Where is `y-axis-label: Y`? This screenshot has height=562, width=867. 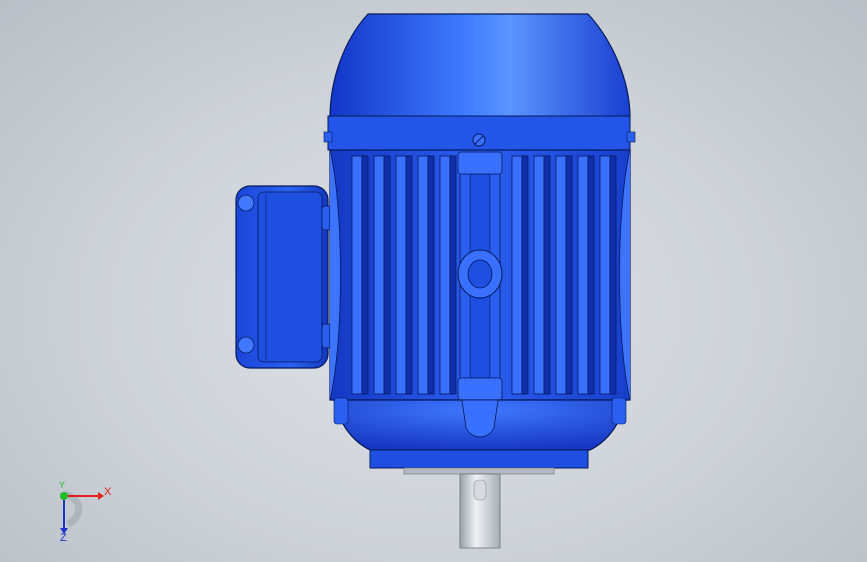 y-axis-label: Y is located at coordinates (62, 485).